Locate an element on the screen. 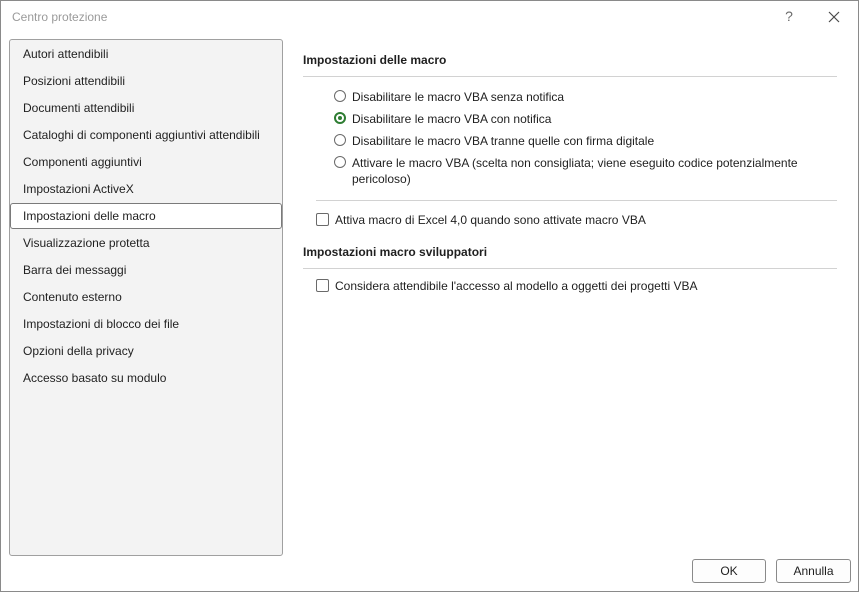  close-button is located at coordinates (834, 17).